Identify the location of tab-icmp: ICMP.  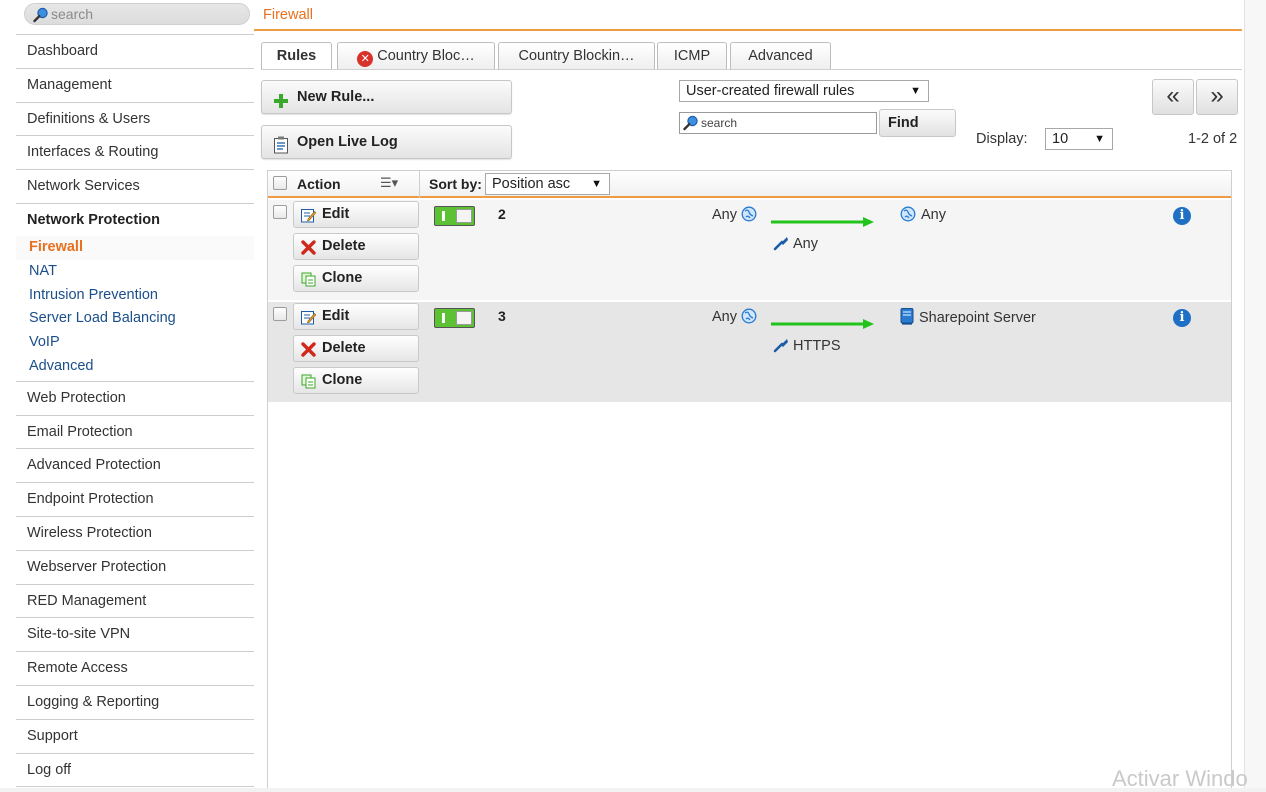
(692, 56).